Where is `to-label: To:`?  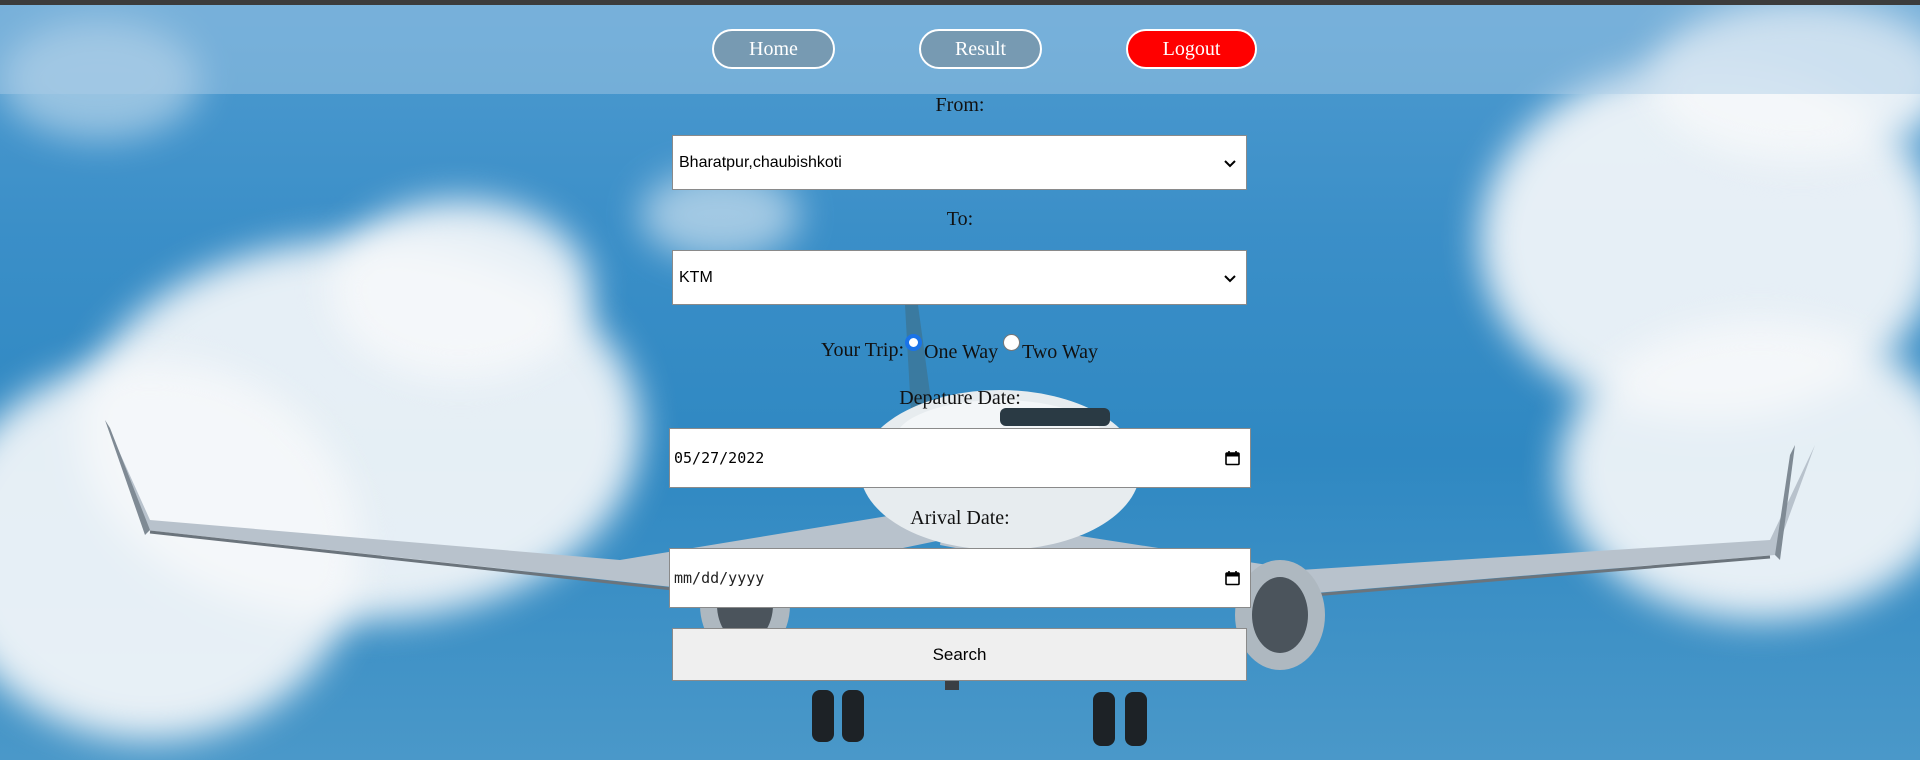
to-label: To: is located at coordinates (960, 219).